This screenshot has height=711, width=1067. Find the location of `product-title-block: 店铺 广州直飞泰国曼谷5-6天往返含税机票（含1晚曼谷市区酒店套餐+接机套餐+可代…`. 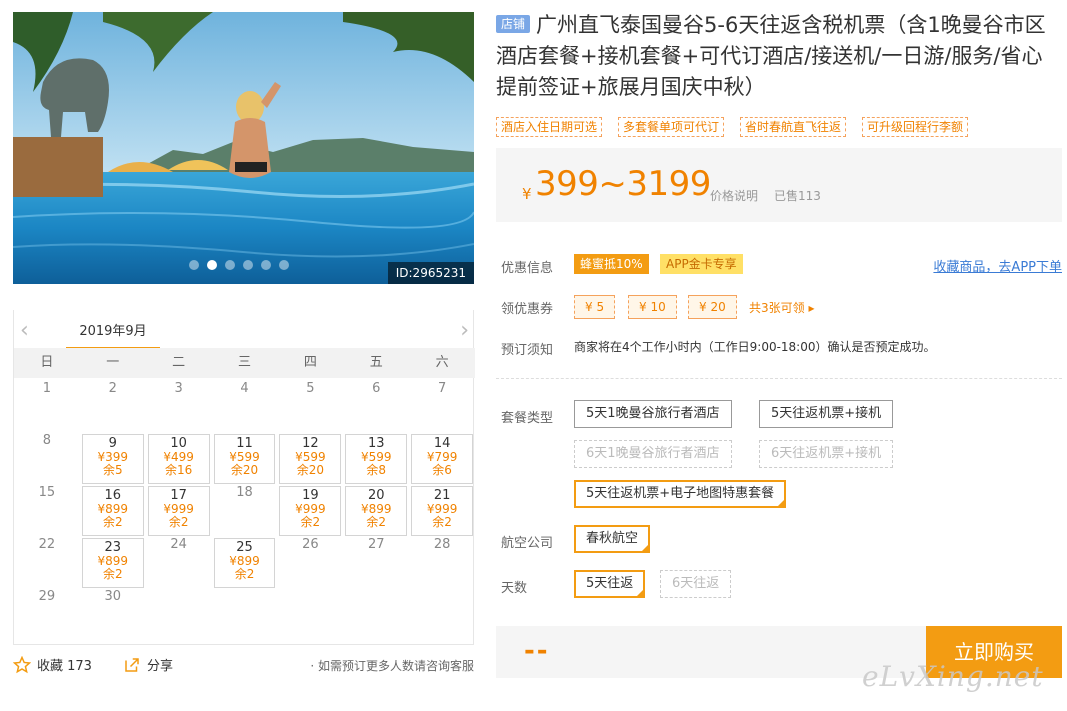

product-title-block: 店铺 广州直飞泰国曼谷5-6天往返含税机票（含1晚曼谷市区酒店套餐+接机套餐+可代… is located at coordinates (779, 56).